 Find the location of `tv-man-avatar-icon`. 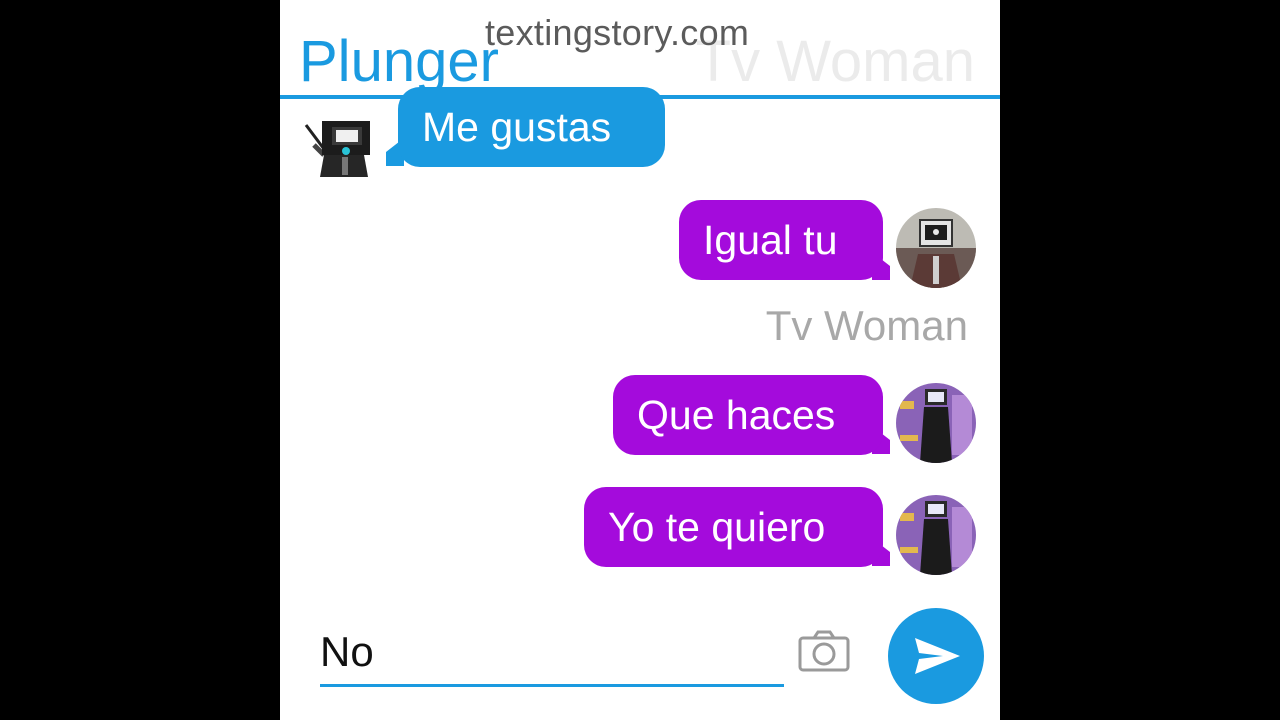

tv-man-avatar-icon is located at coordinates (936, 248).